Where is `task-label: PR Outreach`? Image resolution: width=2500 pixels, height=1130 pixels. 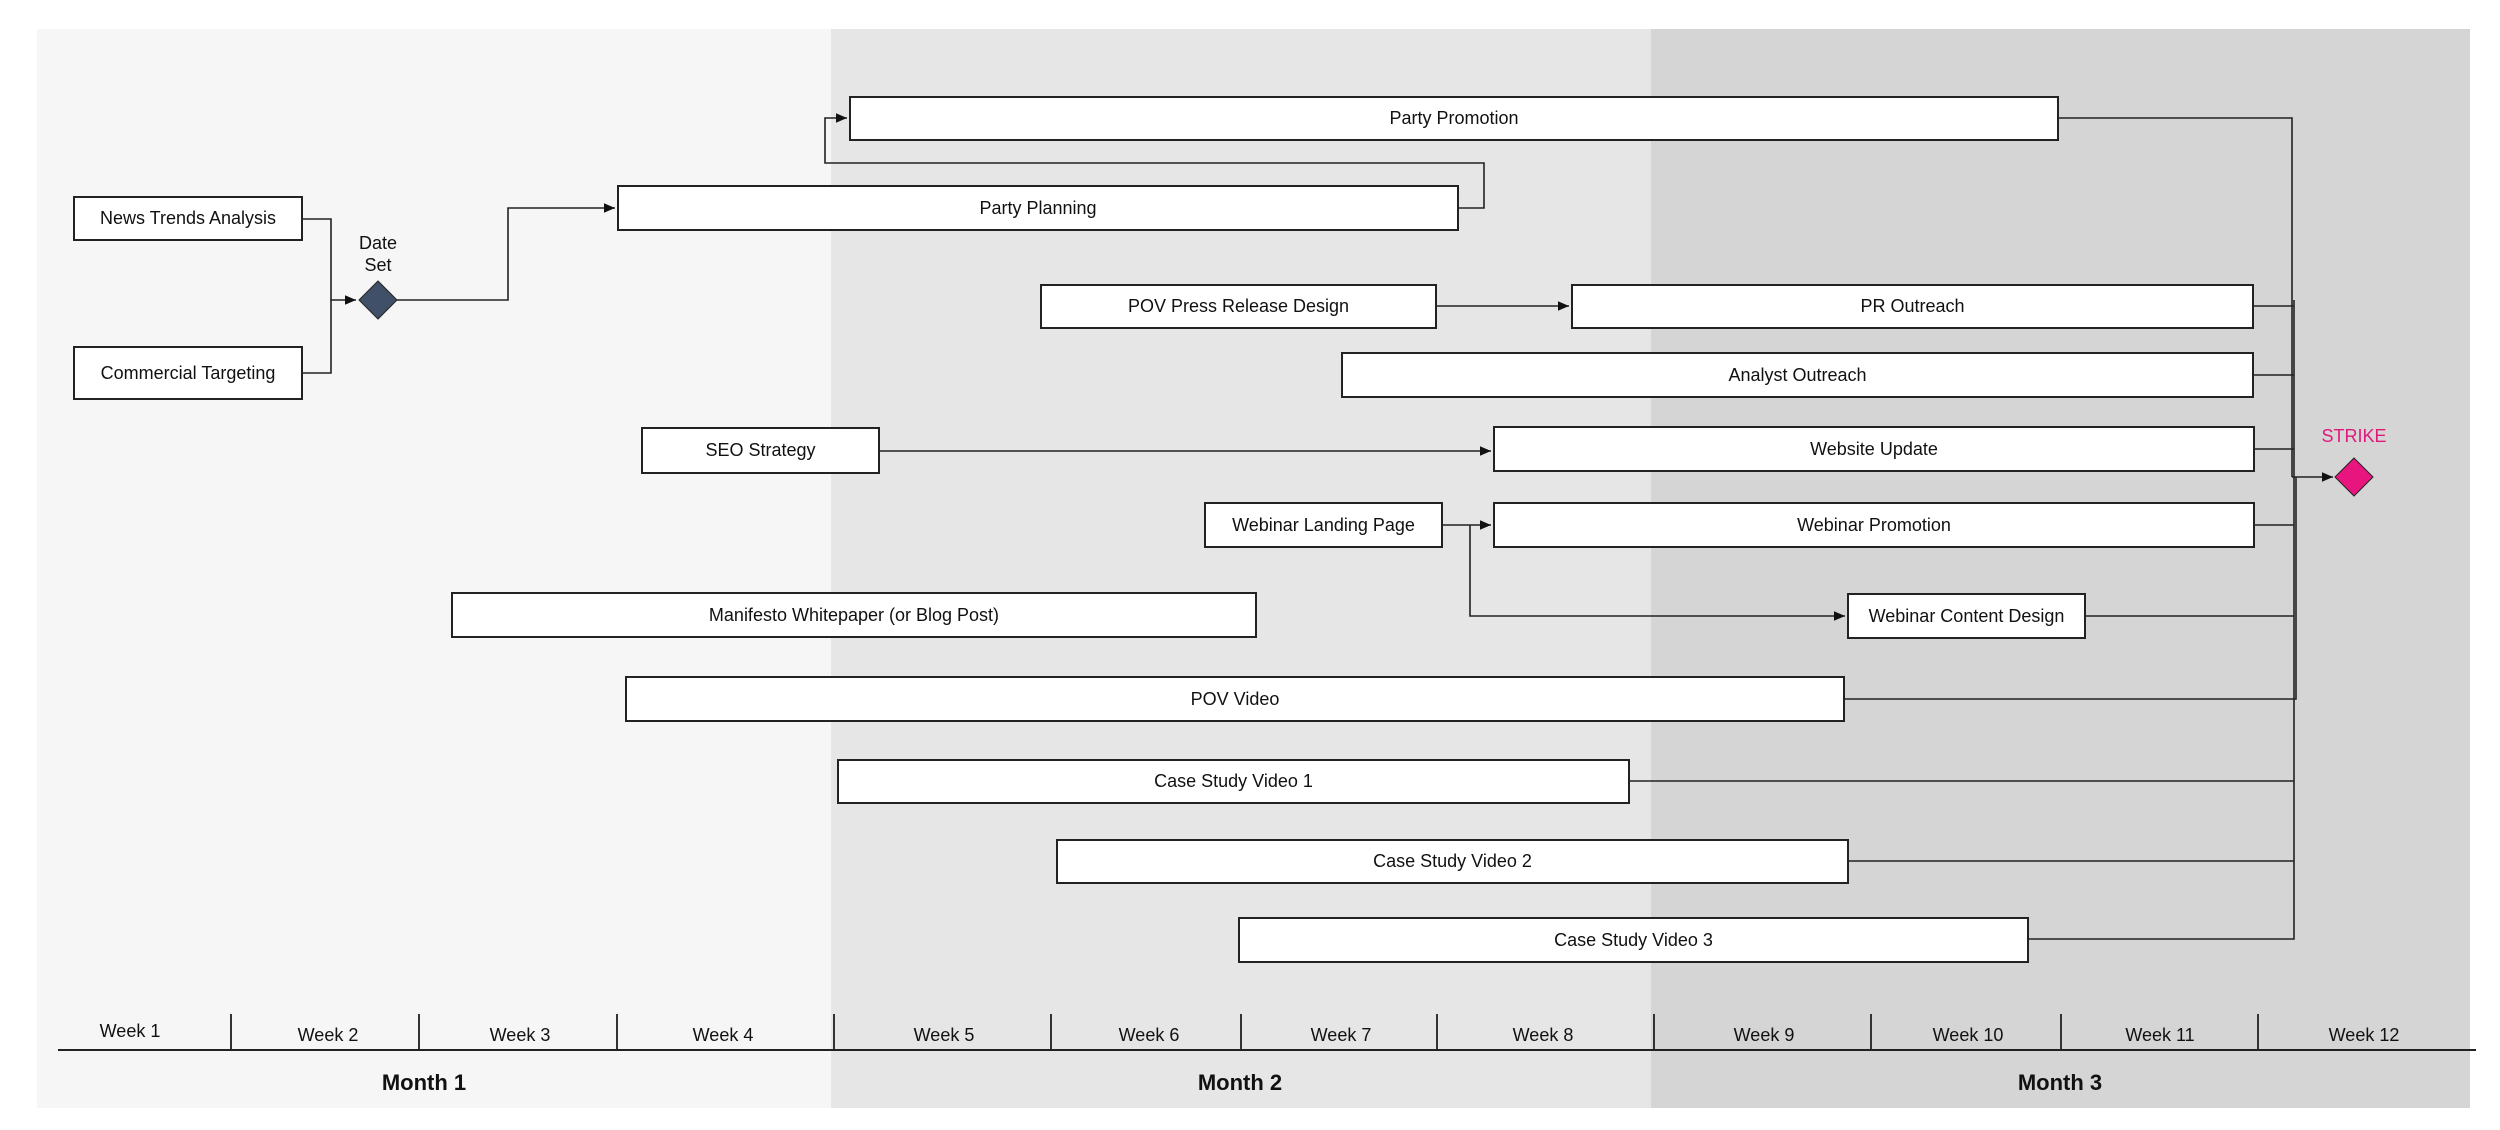 task-label: PR Outreach is located at coordinates (1912, 306).